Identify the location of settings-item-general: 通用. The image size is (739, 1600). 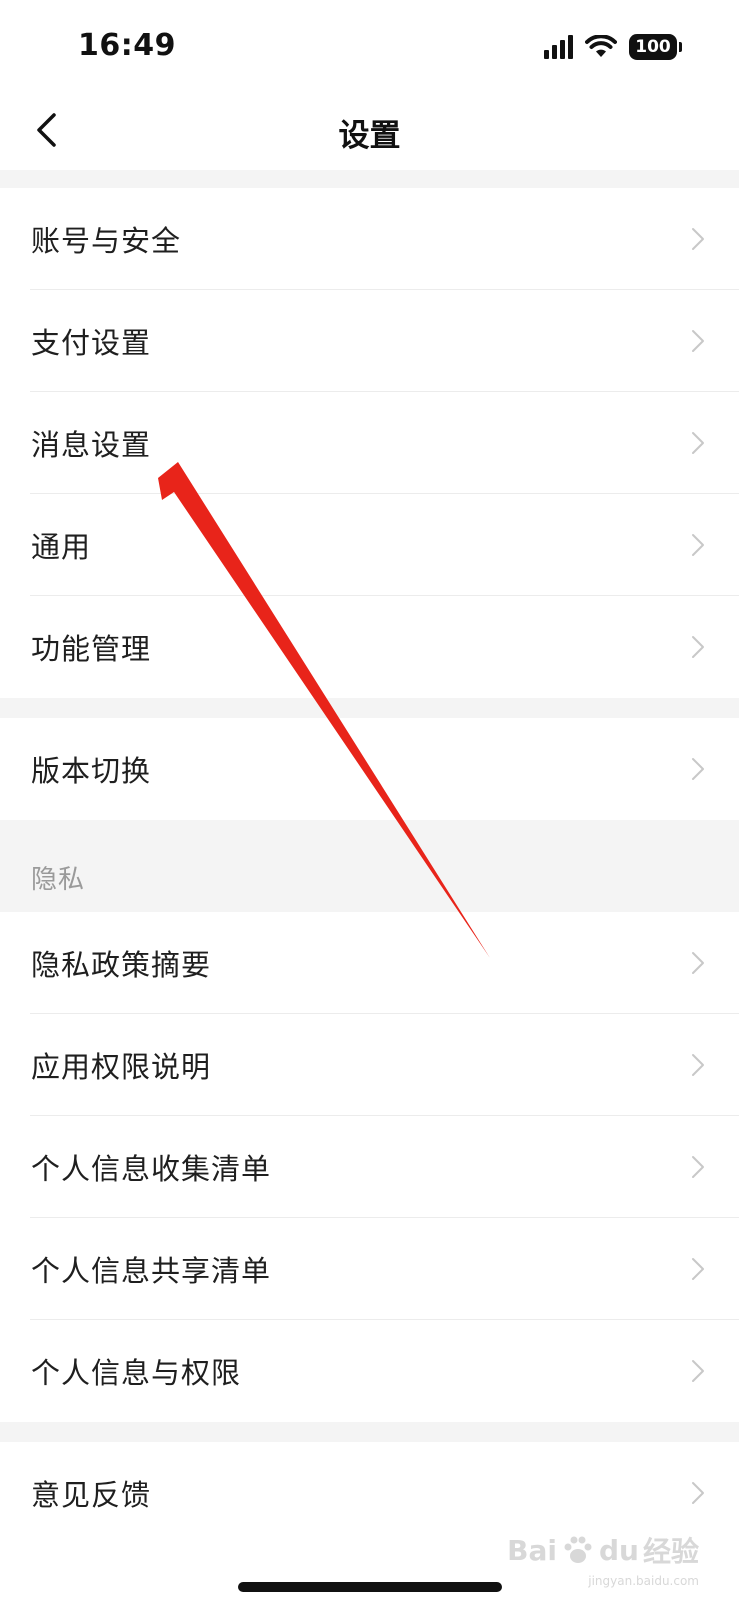
(369, 545).